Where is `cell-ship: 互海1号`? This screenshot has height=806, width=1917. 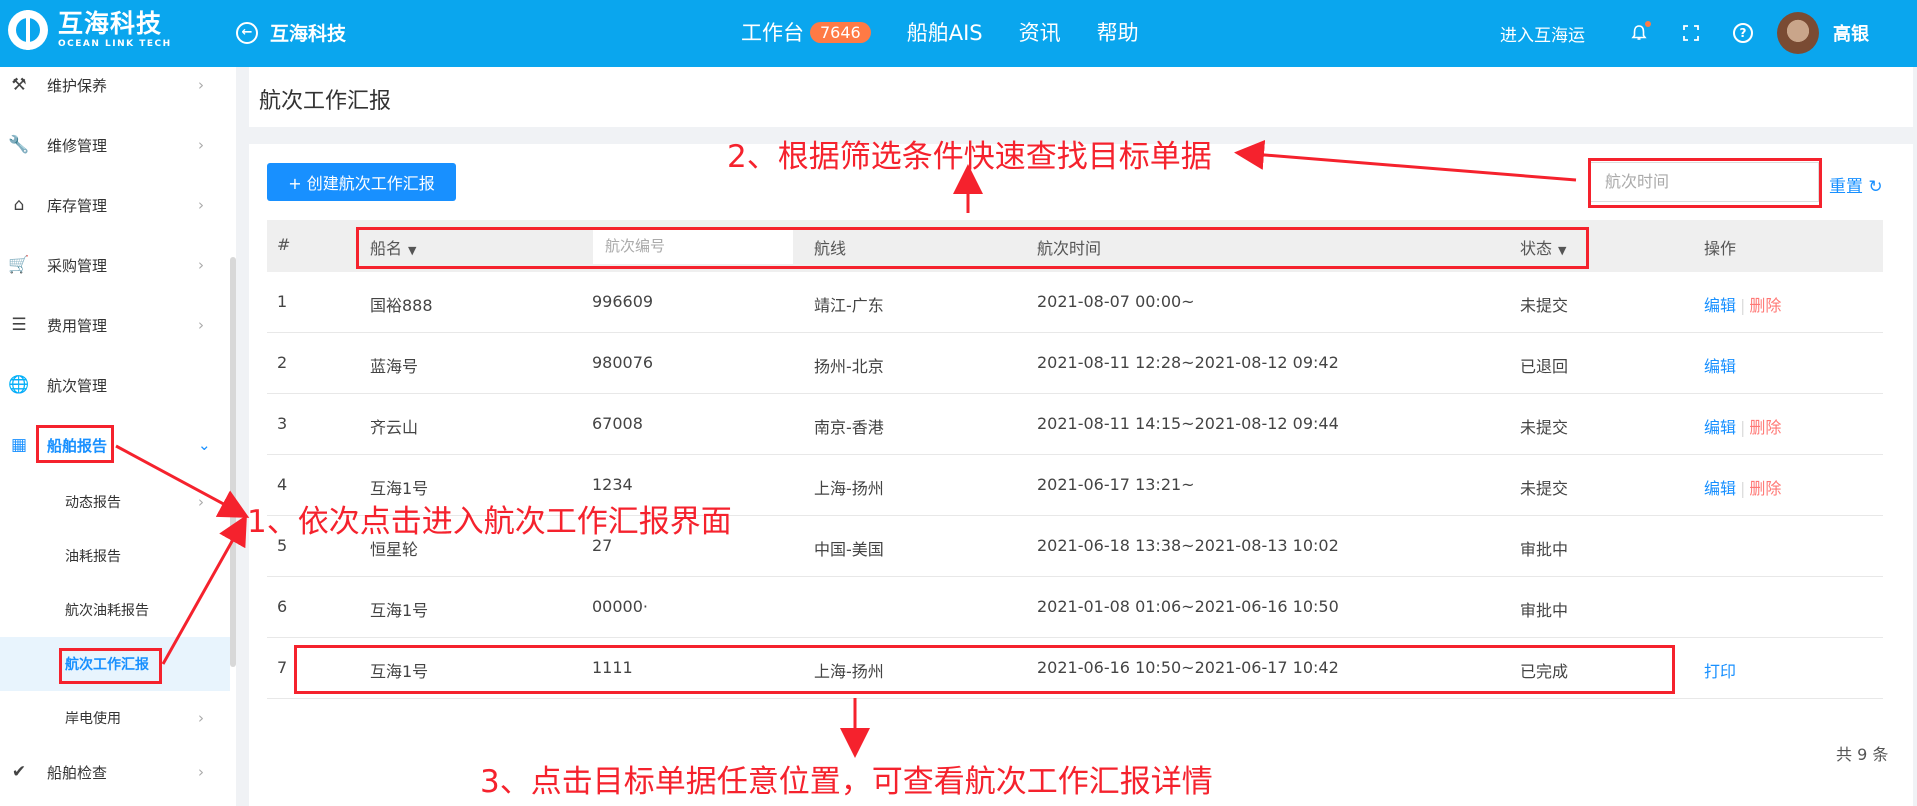
cell-ship: 互海1号 is located at coordinates (399, 610).